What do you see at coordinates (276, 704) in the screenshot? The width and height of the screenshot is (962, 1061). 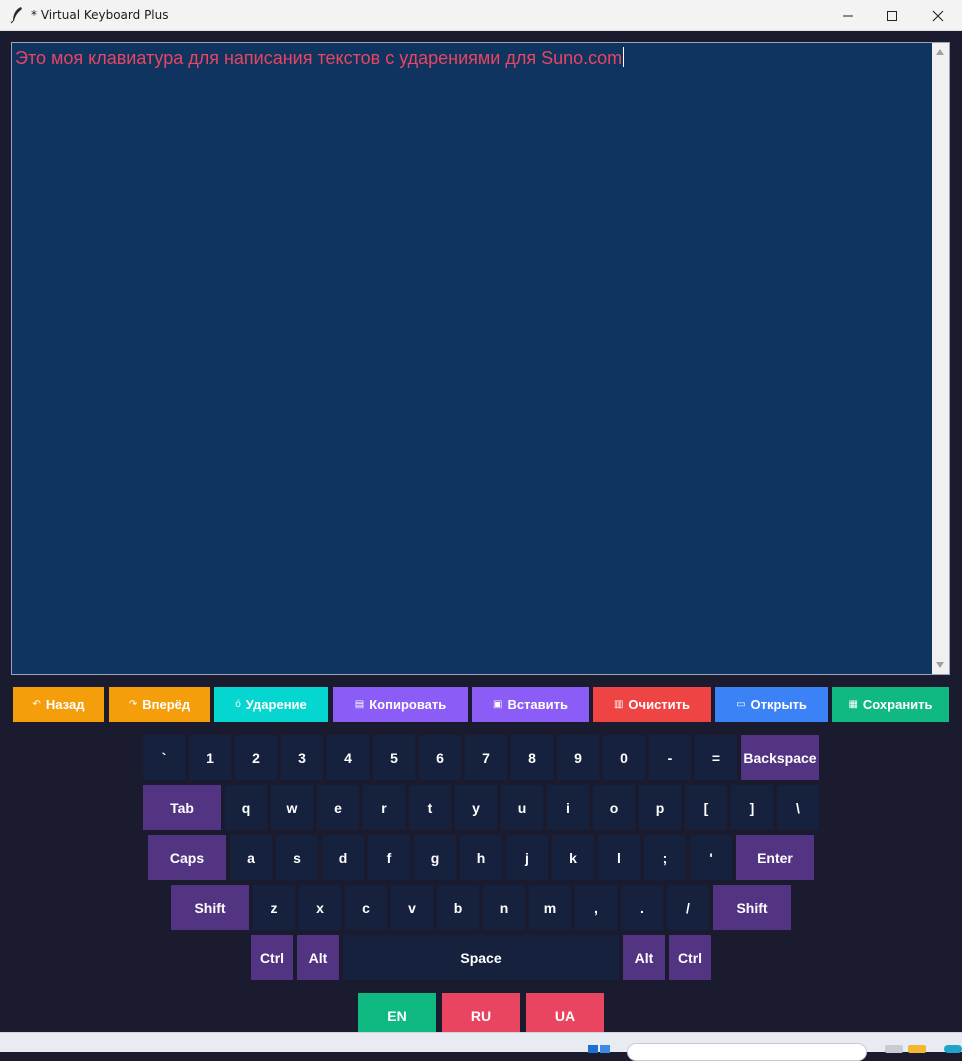 I see `stress-button-label: Ударение` at bounding box center [276, 704].